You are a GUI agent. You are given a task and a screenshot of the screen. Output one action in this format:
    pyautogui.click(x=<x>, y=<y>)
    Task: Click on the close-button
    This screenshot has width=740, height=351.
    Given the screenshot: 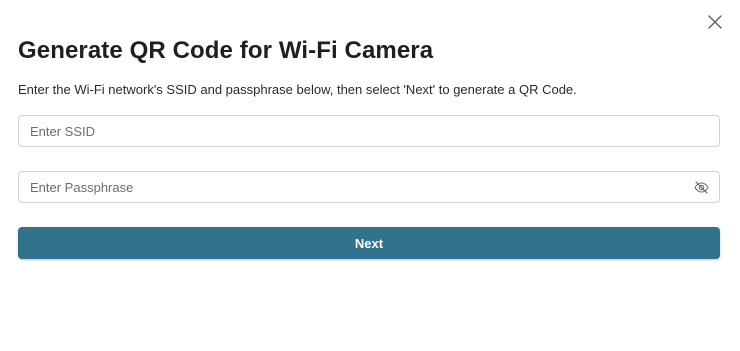 What is the action you would take?
    pyautogui.click(x=715, y=22)
    